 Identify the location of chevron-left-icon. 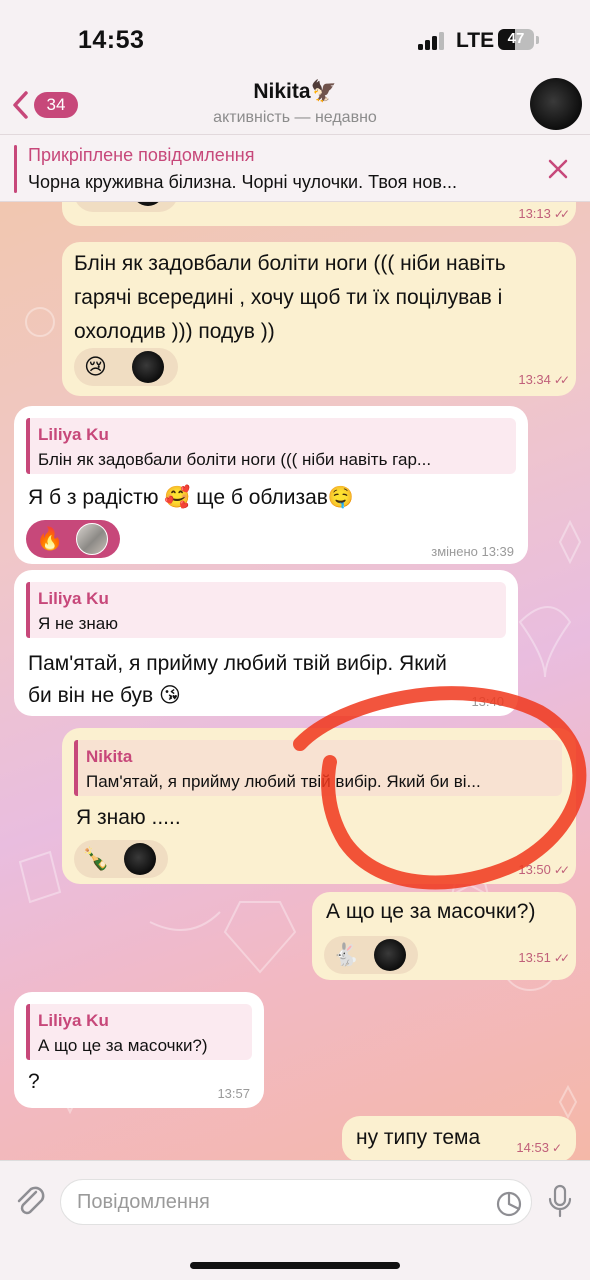
(20, 105).